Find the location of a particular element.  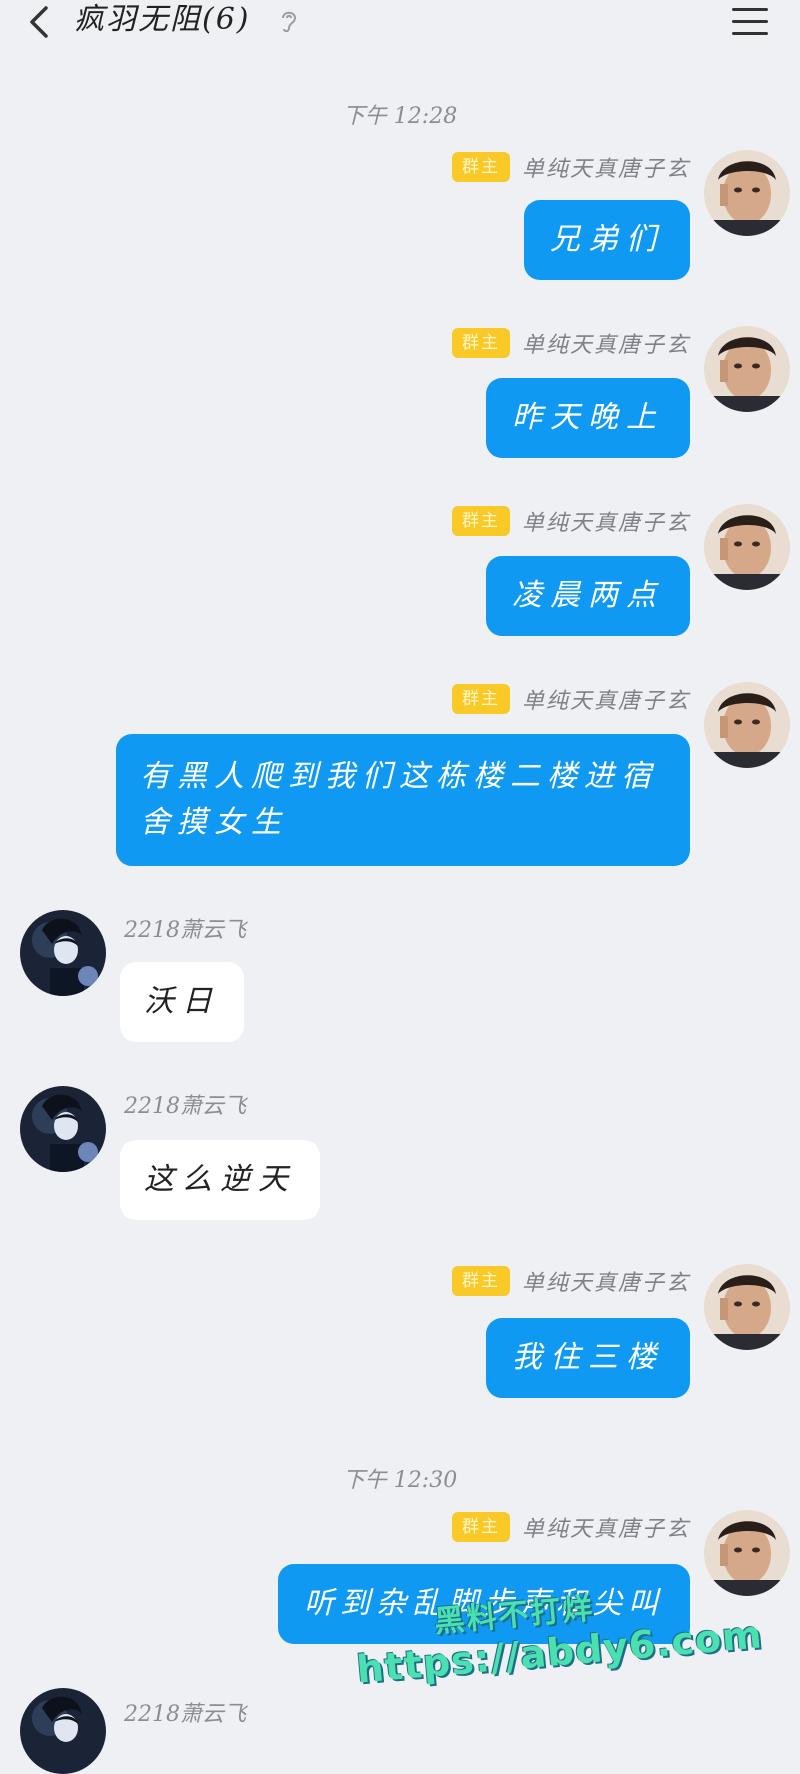

ear-icon is located at coordinates (289, 22).